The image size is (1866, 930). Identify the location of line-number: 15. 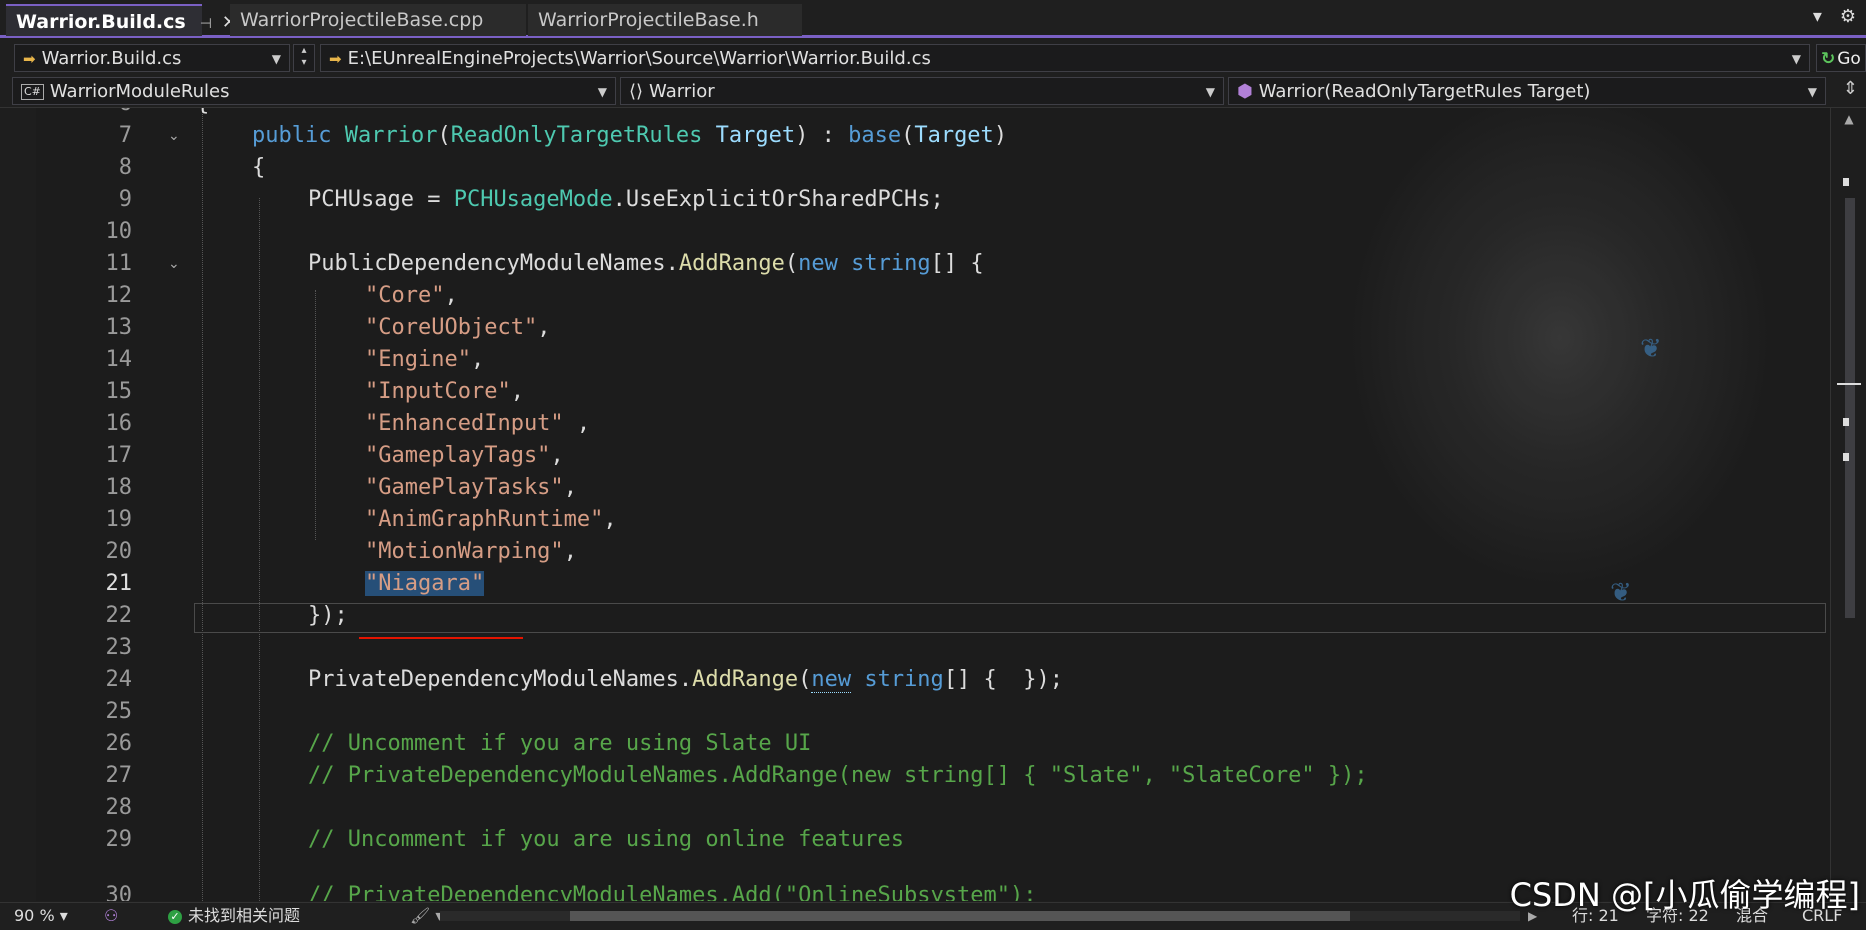
(119, 391).